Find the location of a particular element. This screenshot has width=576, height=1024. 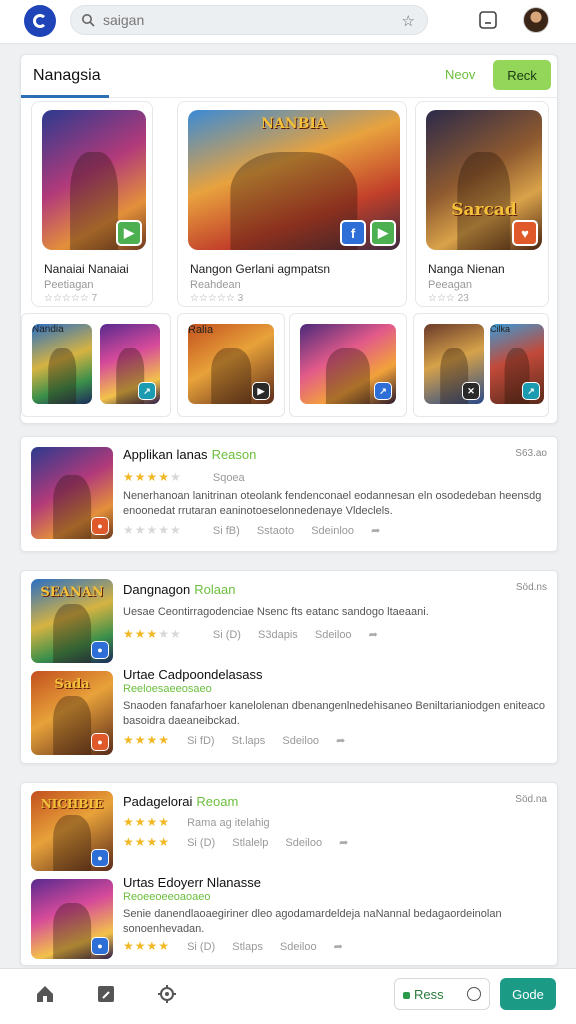

new-link: Neov is located at coordinates (460, 74).